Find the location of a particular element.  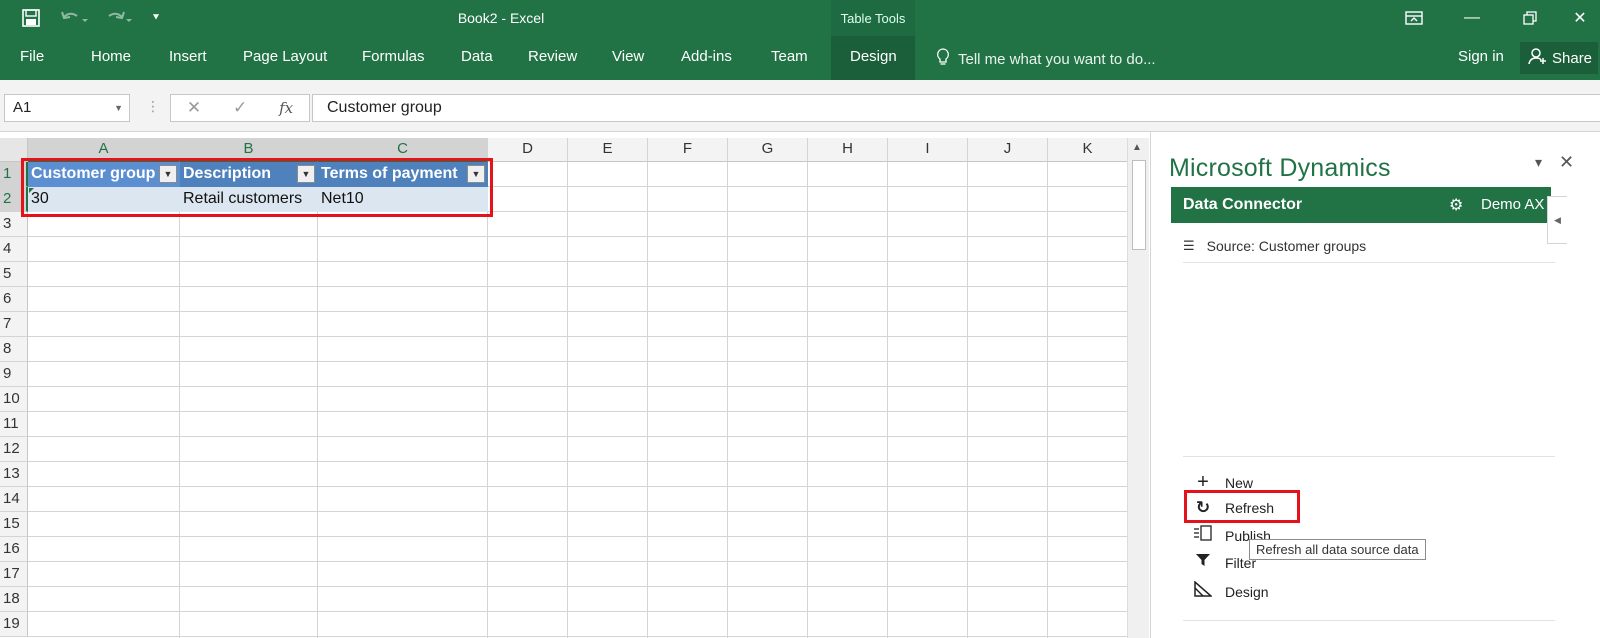

ribbon-display-options-icon is located at coordinates (1414, 18).